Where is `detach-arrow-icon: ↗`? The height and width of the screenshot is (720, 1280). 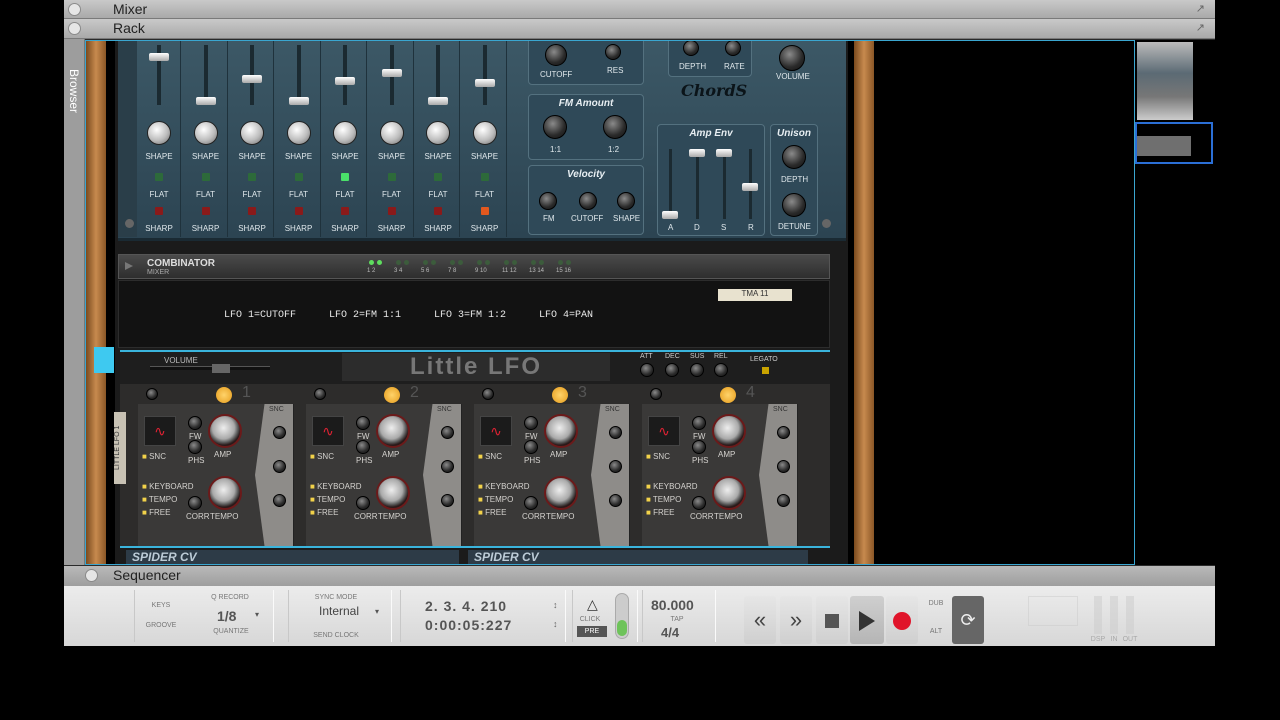 detach-arrow-icon: ↗ is located at coordinates (1200, 27).